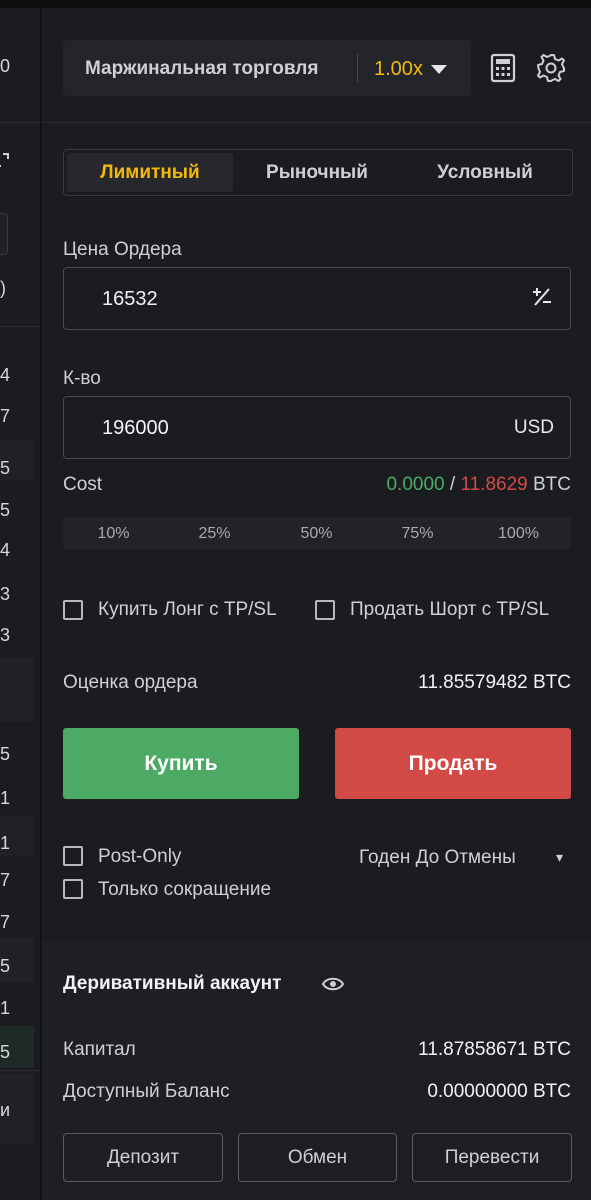 Image resolution: width=591 pixels, height=1200 pixels. I want to click on calculator-icon, so click(503, 68).